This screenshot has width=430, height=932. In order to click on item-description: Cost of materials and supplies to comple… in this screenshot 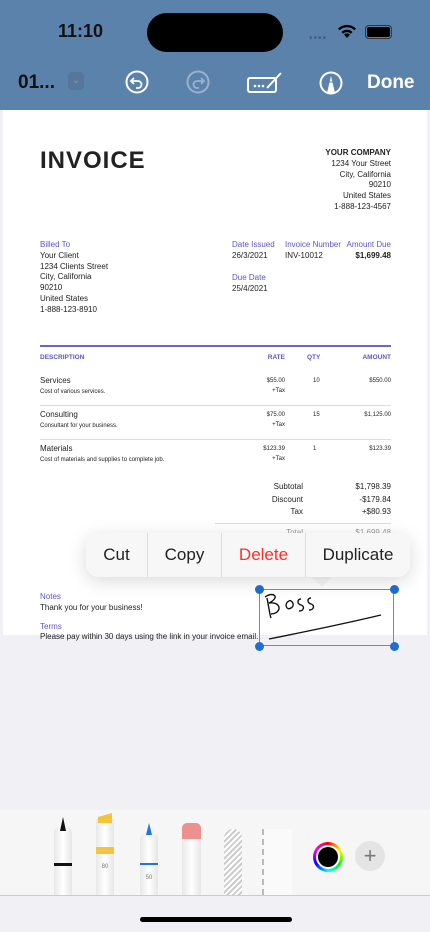, I will do `click(102, 460)`.